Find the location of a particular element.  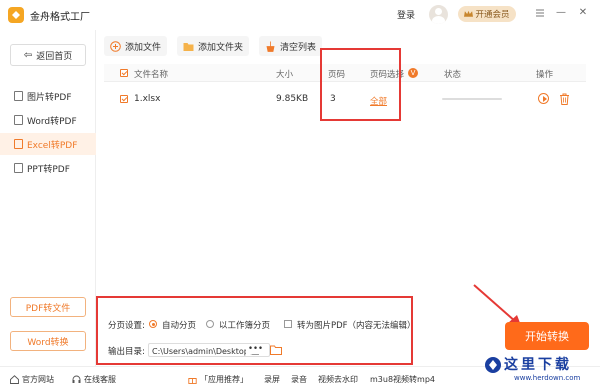

progress-bar is located at coordinates (472, 99).